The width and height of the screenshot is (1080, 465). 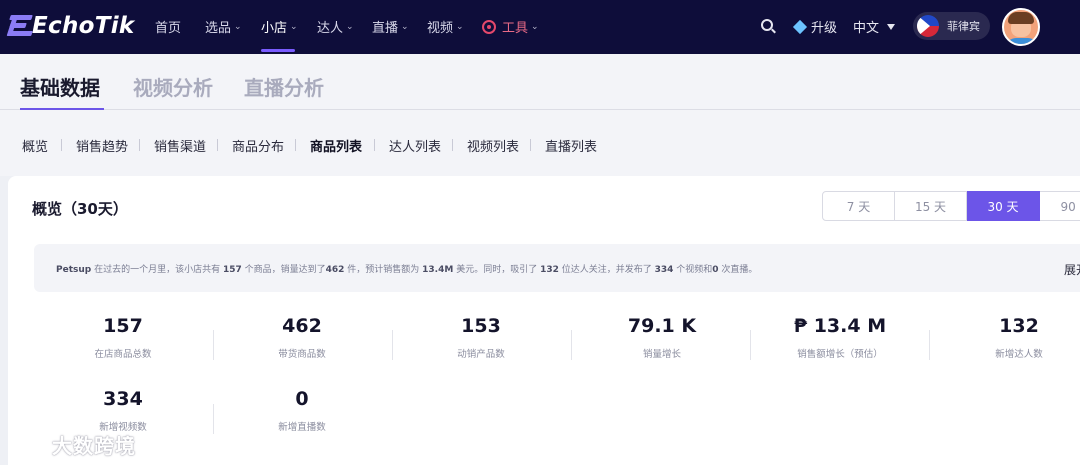 I want to click on stat-label: 新增直播数, so click(x=302, y=427).